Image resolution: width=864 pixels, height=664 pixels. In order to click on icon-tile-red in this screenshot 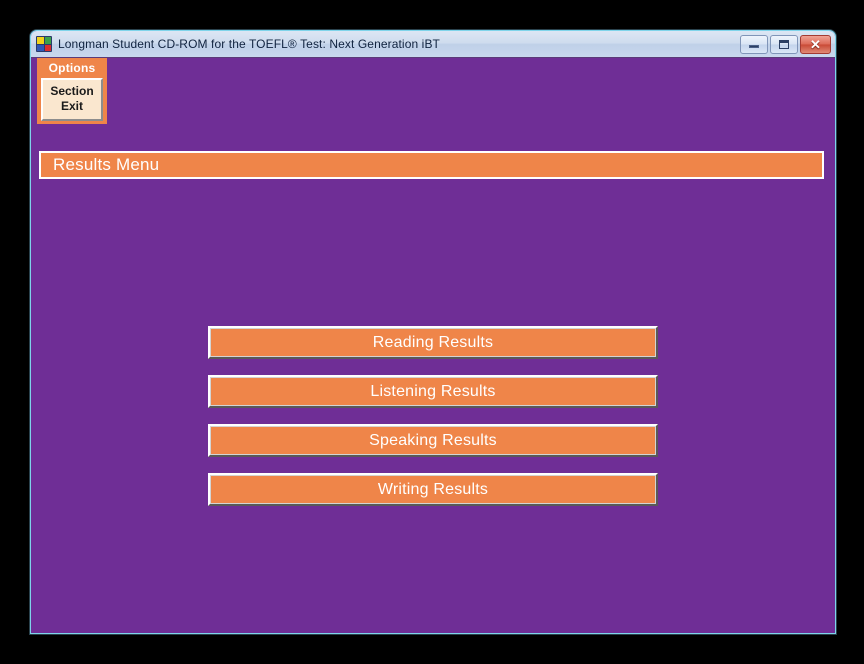, I will do `click(47, 47)`.